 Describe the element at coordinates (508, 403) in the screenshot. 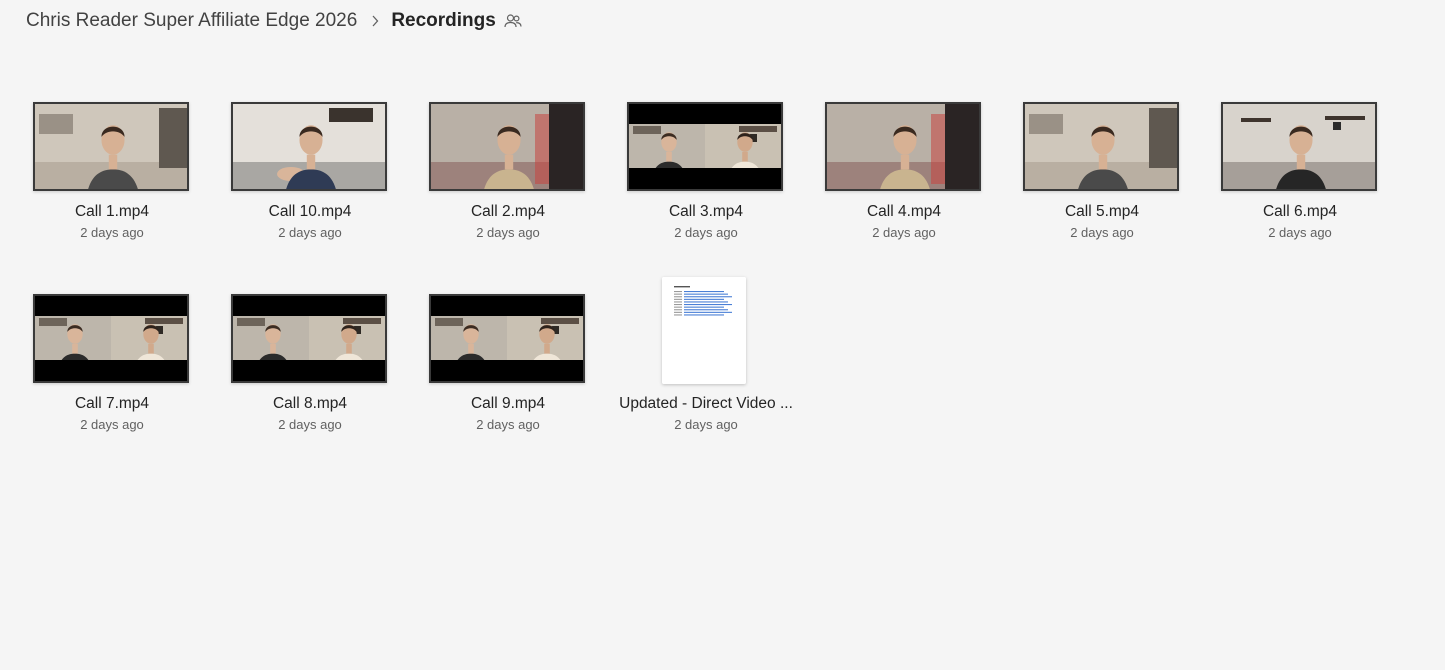

I see `file-name: Call 9.mp4` at that location.